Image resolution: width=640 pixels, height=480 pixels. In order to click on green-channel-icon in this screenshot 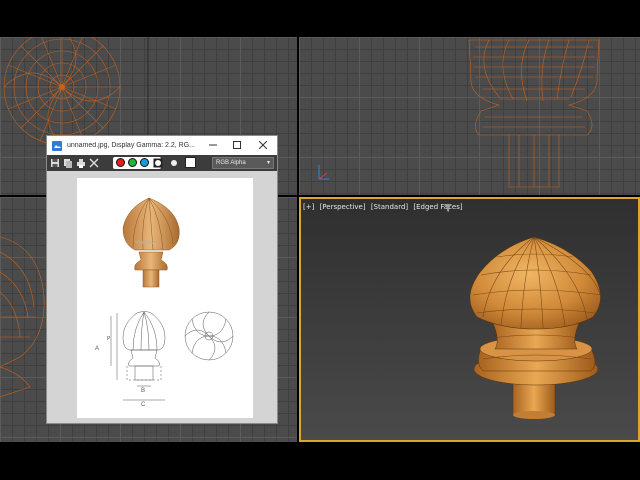, I will do `click(132, 162)`.